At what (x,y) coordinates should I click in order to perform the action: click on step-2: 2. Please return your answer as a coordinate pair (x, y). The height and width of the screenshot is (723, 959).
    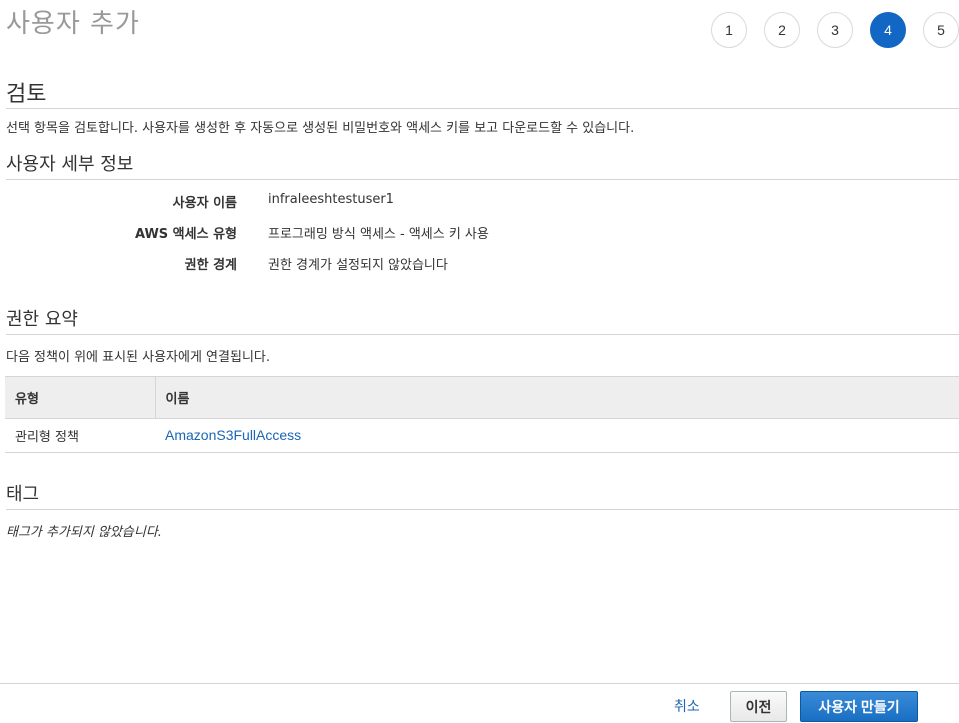
    Looking at the image, I should click on (782, 30).